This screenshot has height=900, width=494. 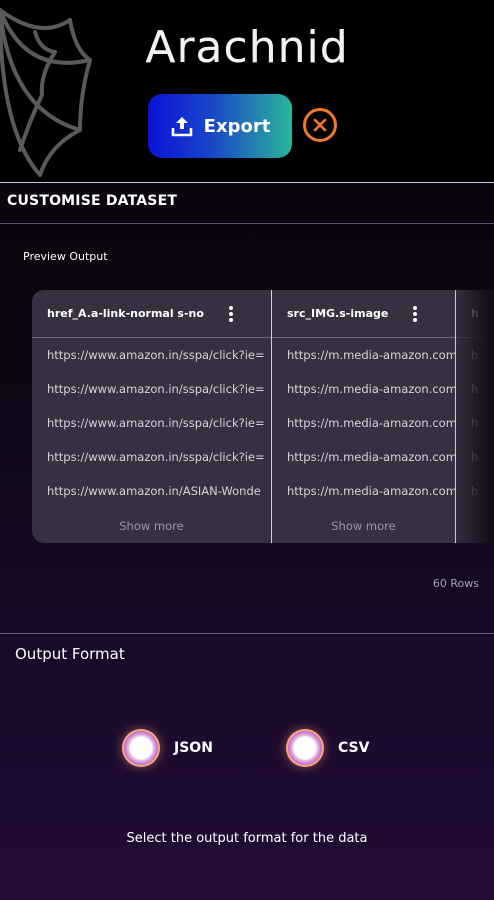 I want to click on radio-csv: CSV, so click(x=327, y=748).